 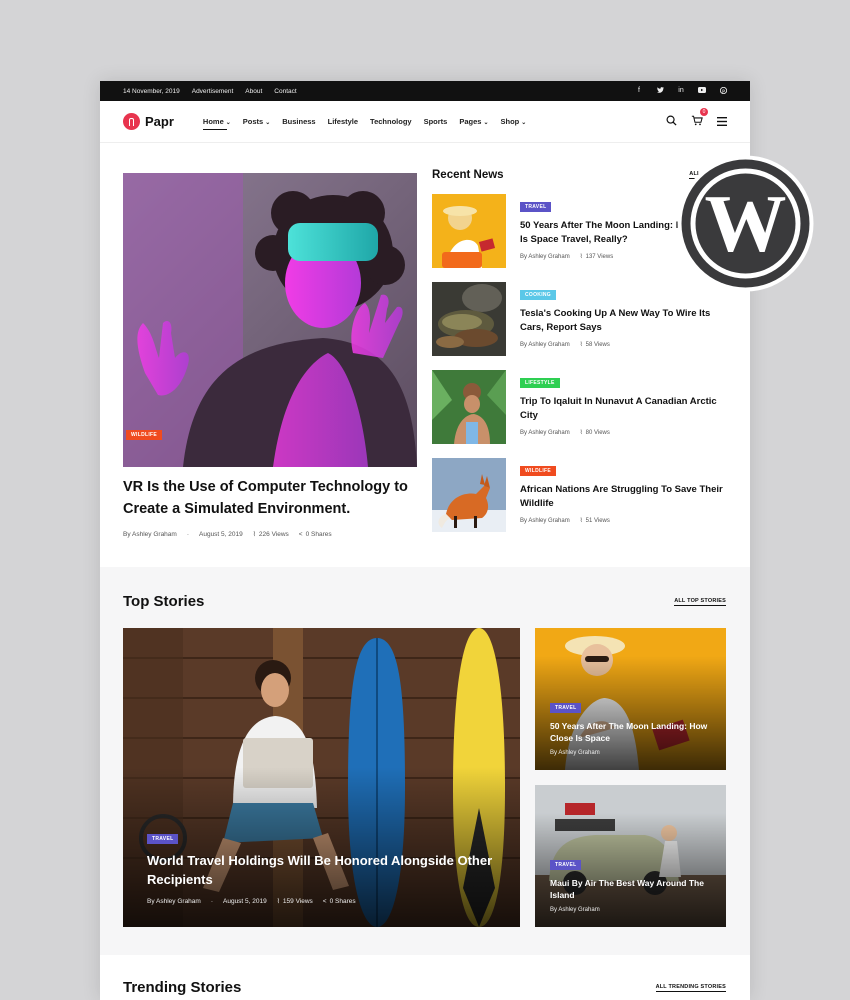 What do you see at coordinates (538, 295) in the screenshot?
I see `category-badge: COOKING` at bounding box center [538, 295].